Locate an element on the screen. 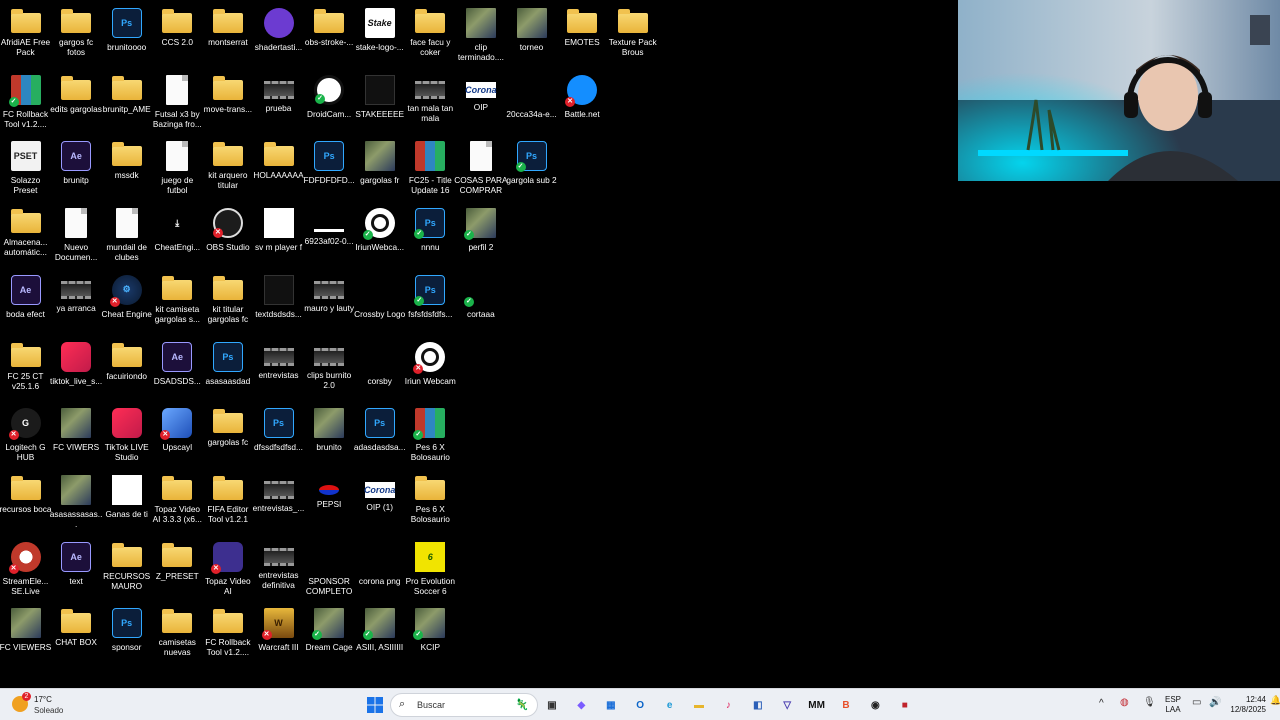 This screenshot has height=720, width=1280. volume-icon: 🔊 is located at coordinates (1215, 702).